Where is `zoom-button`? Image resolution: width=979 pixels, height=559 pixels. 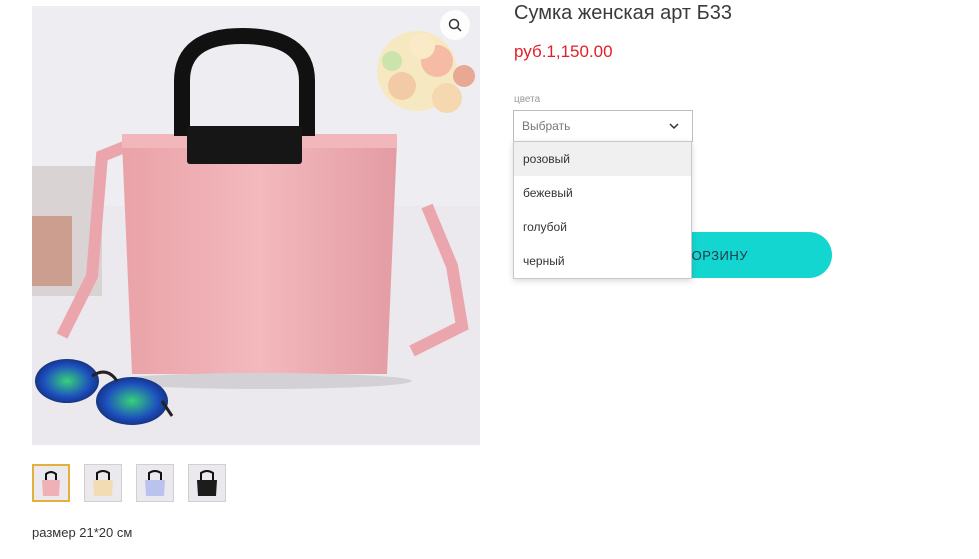 zoom-button is located at coordinates (455, 25).